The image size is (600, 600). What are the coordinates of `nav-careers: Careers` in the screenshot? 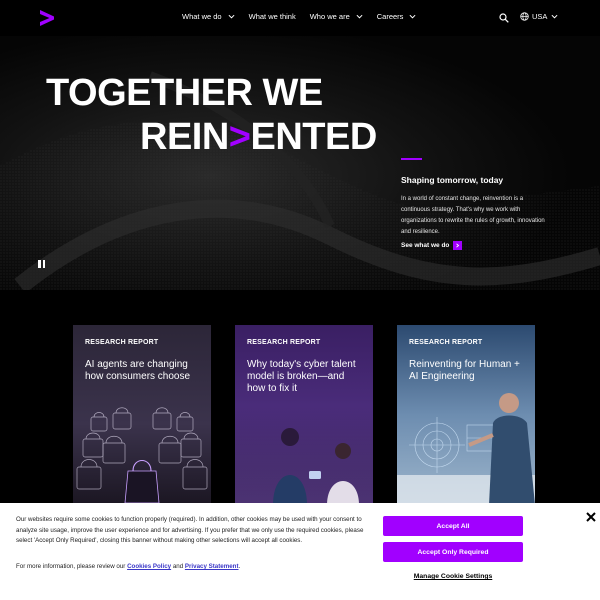 It's located at (397, 16).